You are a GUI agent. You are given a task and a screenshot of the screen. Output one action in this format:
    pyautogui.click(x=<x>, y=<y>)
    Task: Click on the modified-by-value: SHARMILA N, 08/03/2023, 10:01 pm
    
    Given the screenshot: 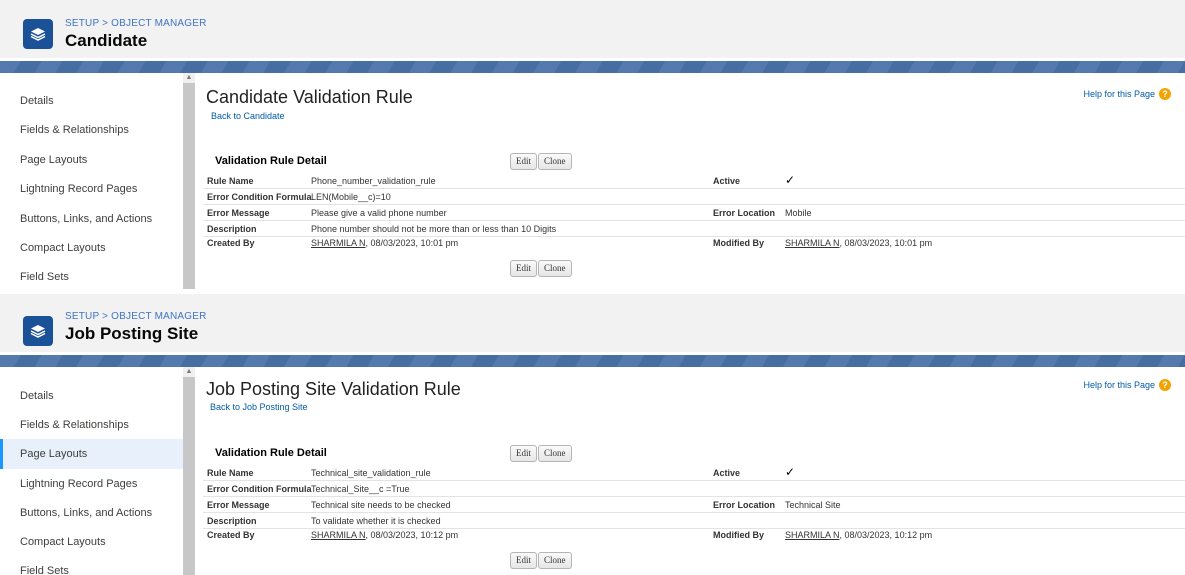 What is the action you would take?
    pyautogui.click(x=858, y=243)
    